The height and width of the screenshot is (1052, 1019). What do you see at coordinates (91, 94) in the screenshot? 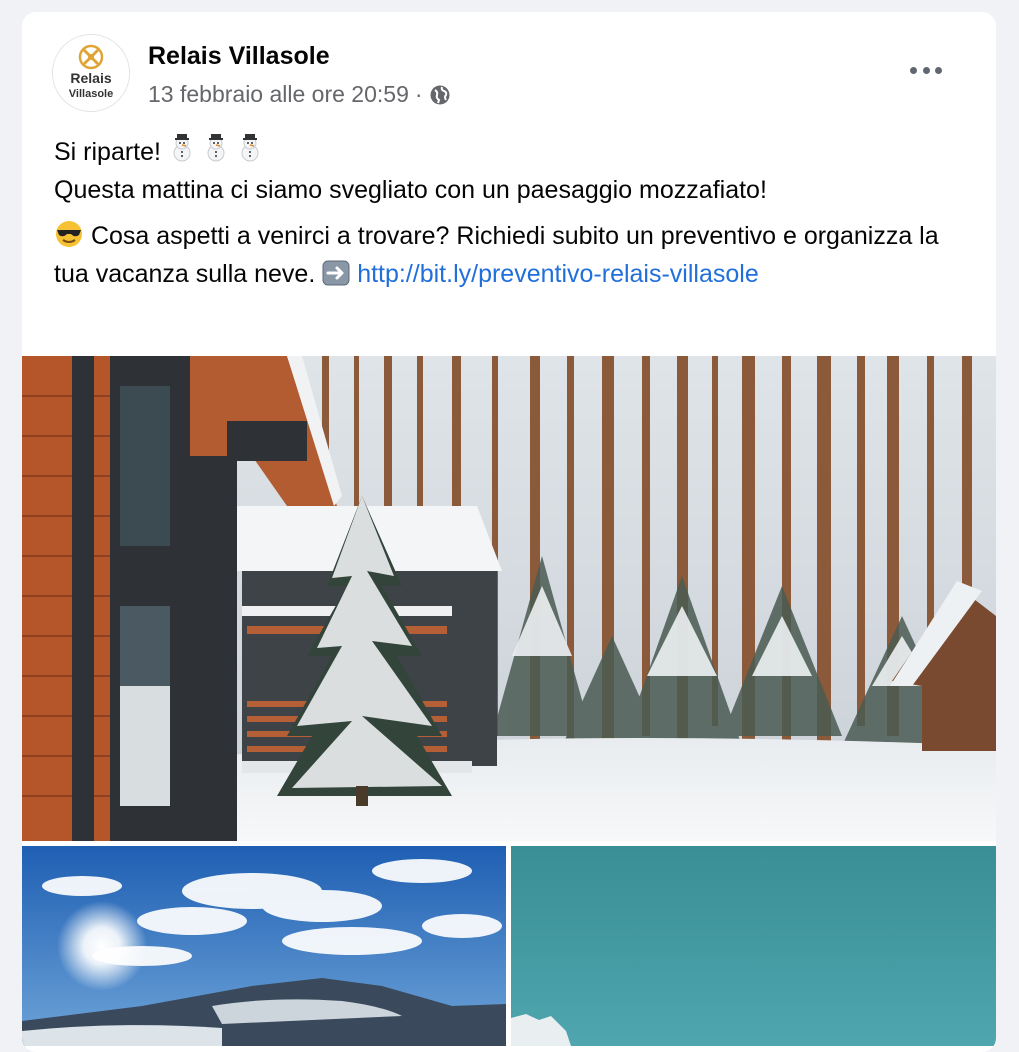
I see `svg-text: Villasole` at bounding box center [91, 94].